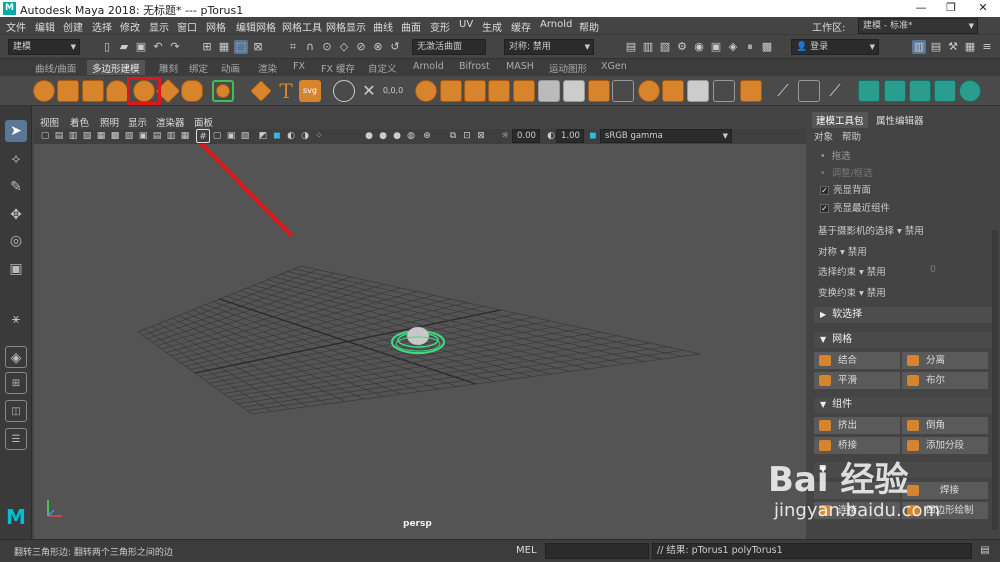 The width and height of the screenshot is (1000, 562). Describe the element at coordinates (158, 47) in the screenshot. I see `undo-icon: ↶` at that location.